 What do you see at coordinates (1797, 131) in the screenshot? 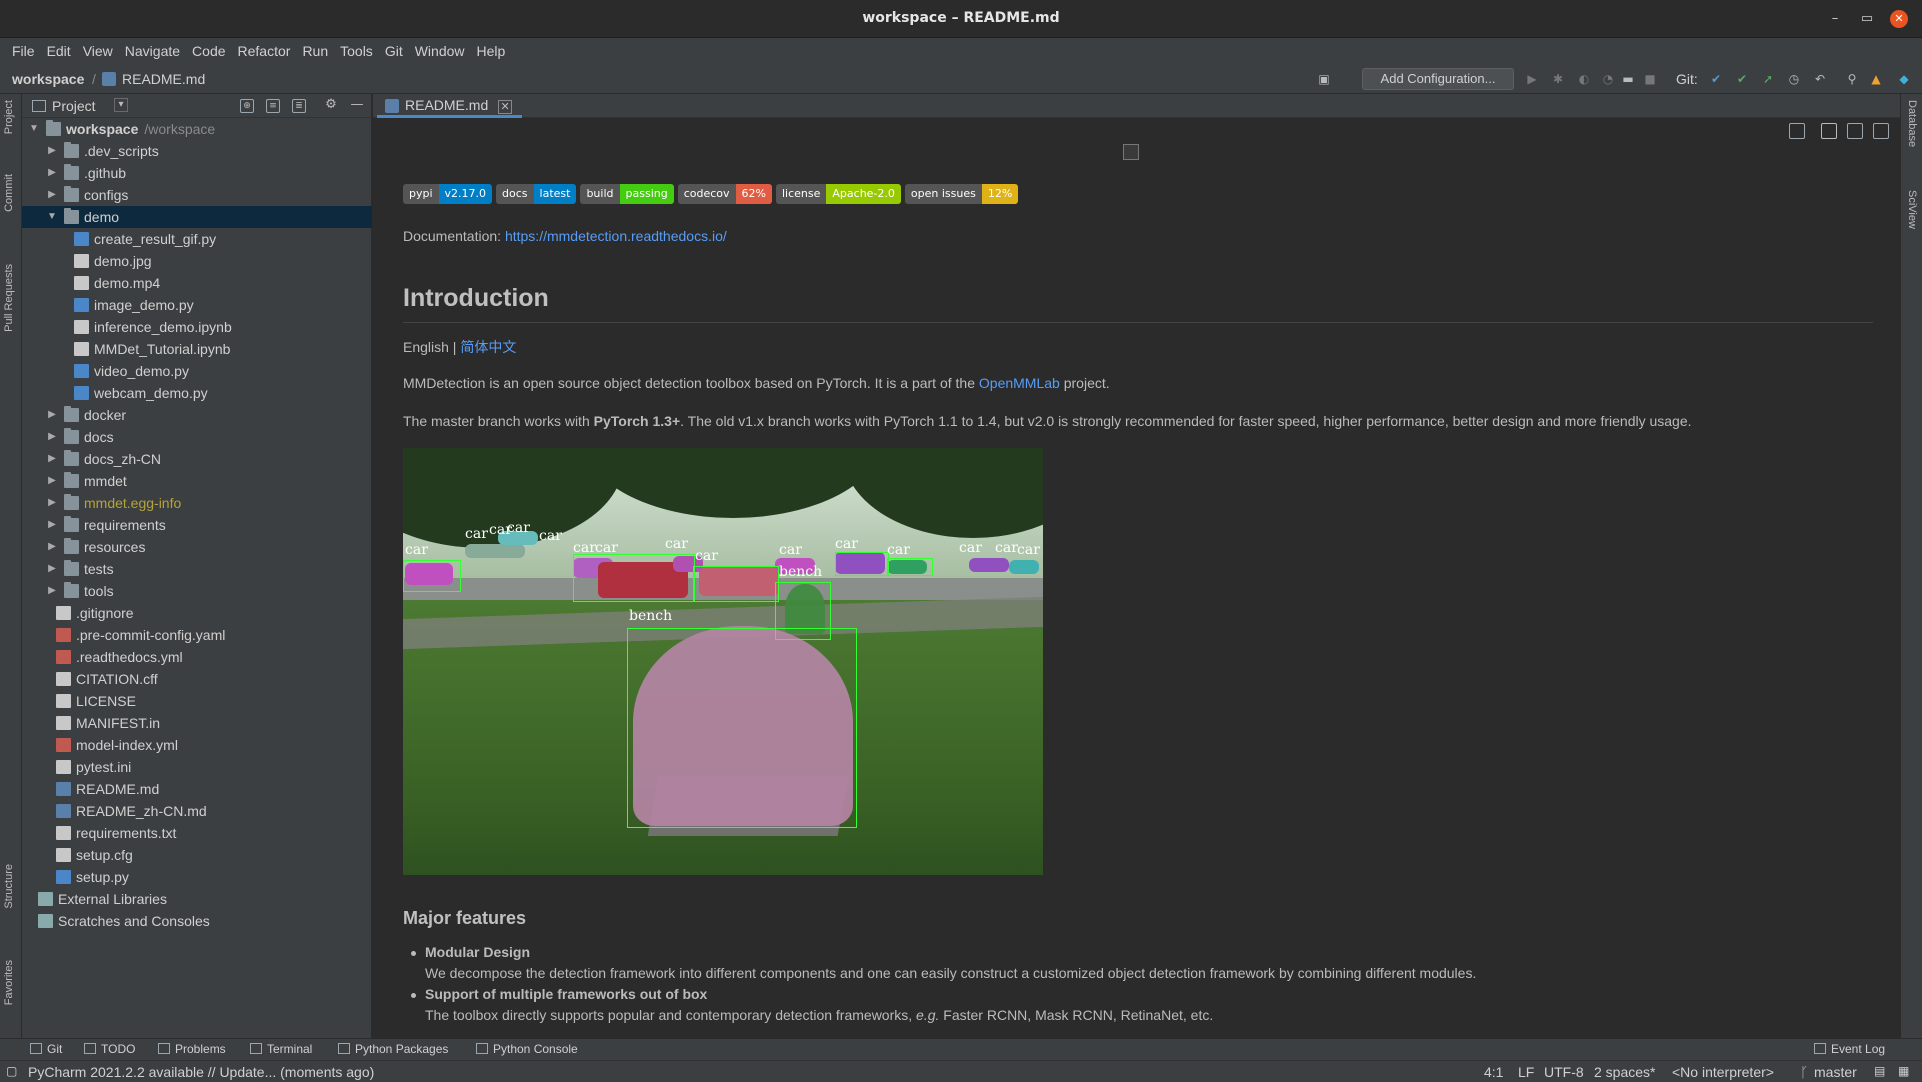
I see `editor-only-icon` at bounding box center [1797, 131].